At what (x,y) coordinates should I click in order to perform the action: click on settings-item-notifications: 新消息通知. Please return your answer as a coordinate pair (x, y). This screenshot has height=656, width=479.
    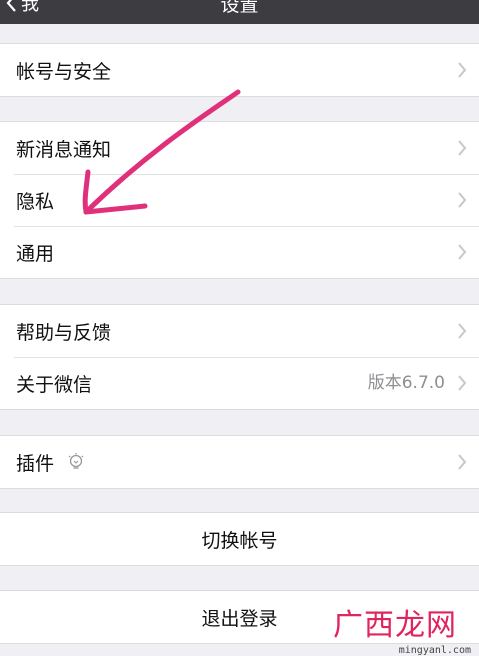
    Looking at the image, I should click on (239, 148).